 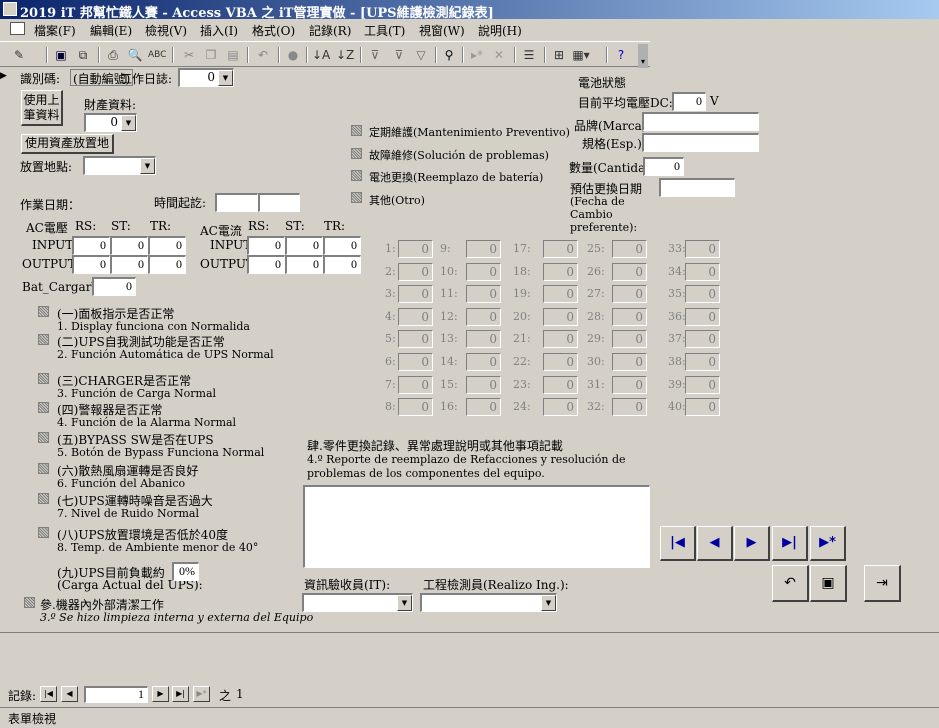 What do you see at coordinates (357, 602) in the screenshot?
I see `it-signer-combo: ▼` at bounding box center [357, 602].